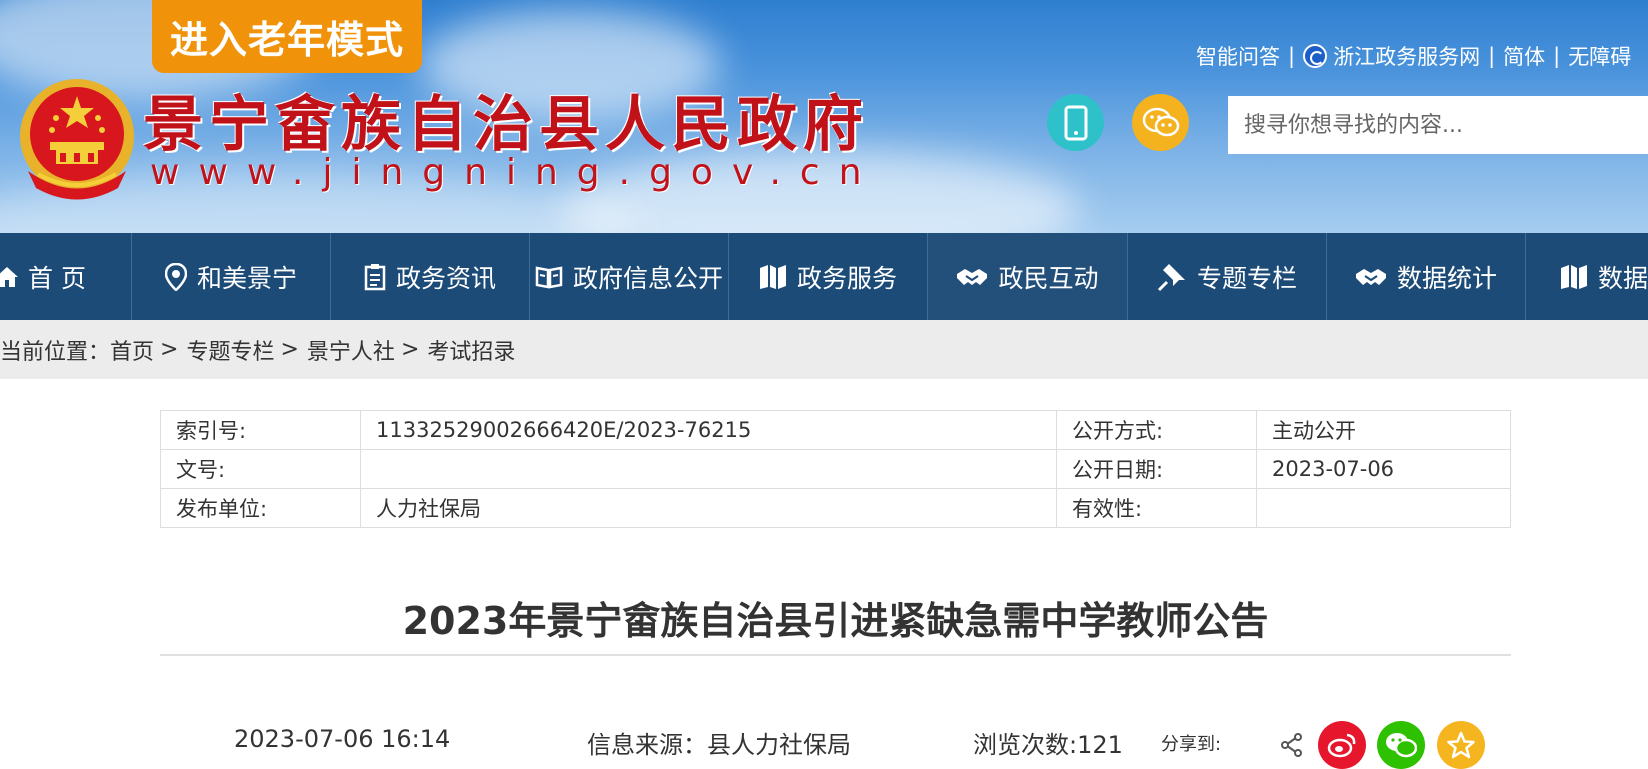  Describe the element at coordinates (132, 350) in the screenshot. I see `breadcrumb-home: 首页` at that location.